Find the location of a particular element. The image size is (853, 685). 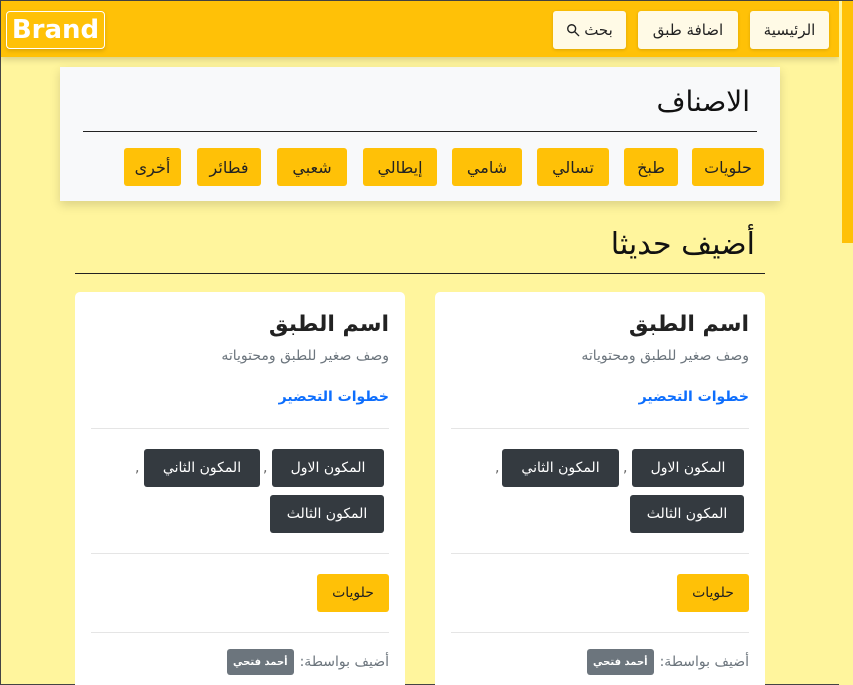

search-label: بحث is located at coordinates (598, 30).